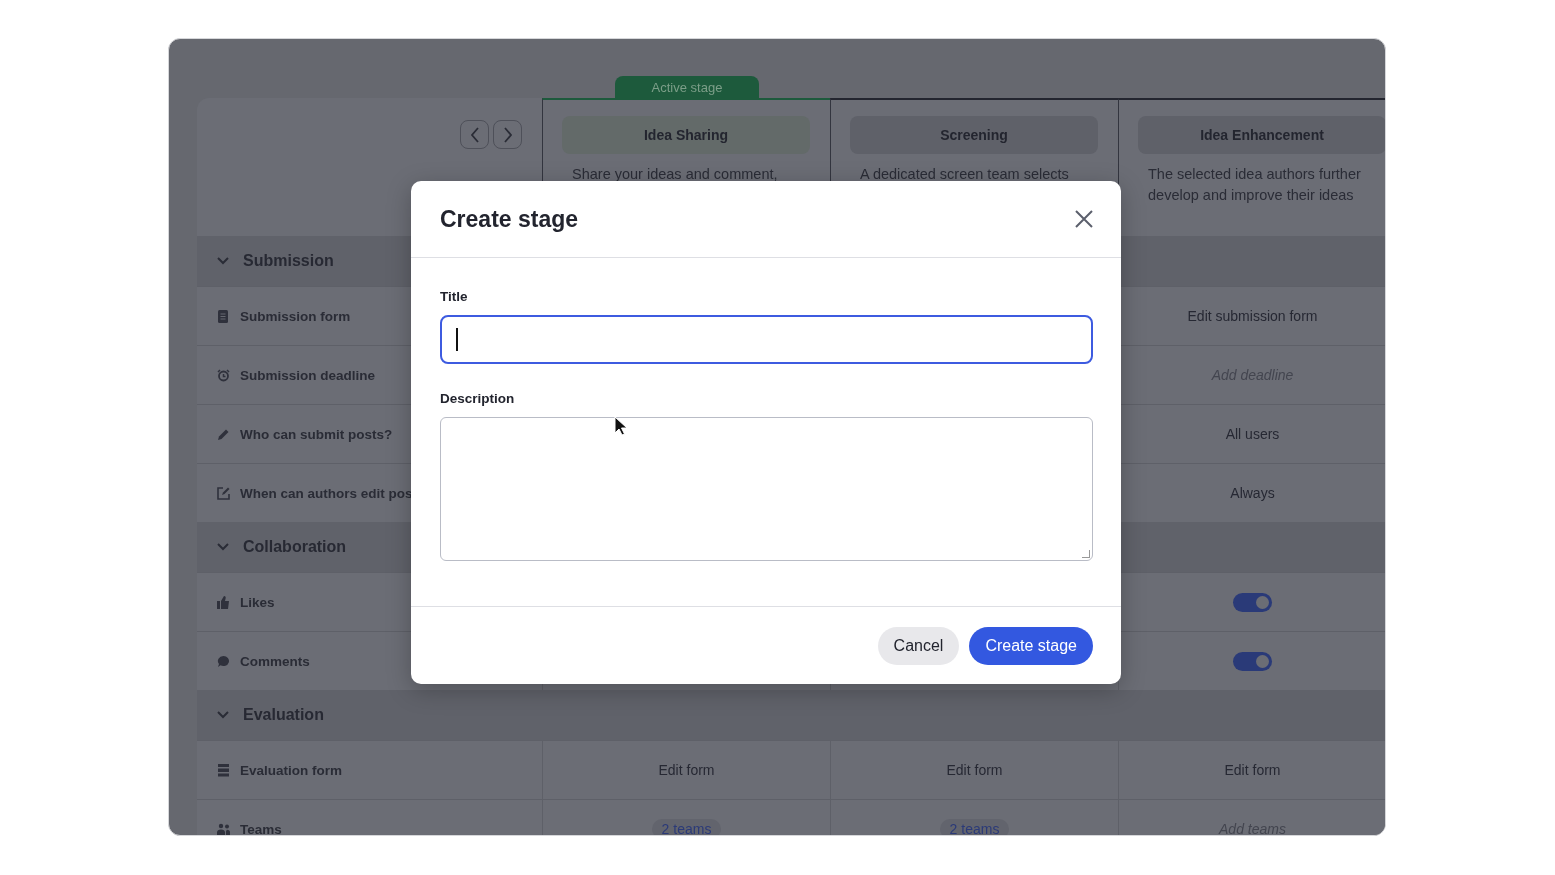  I want to click on setting-label: Submission form, so click(295, 316).